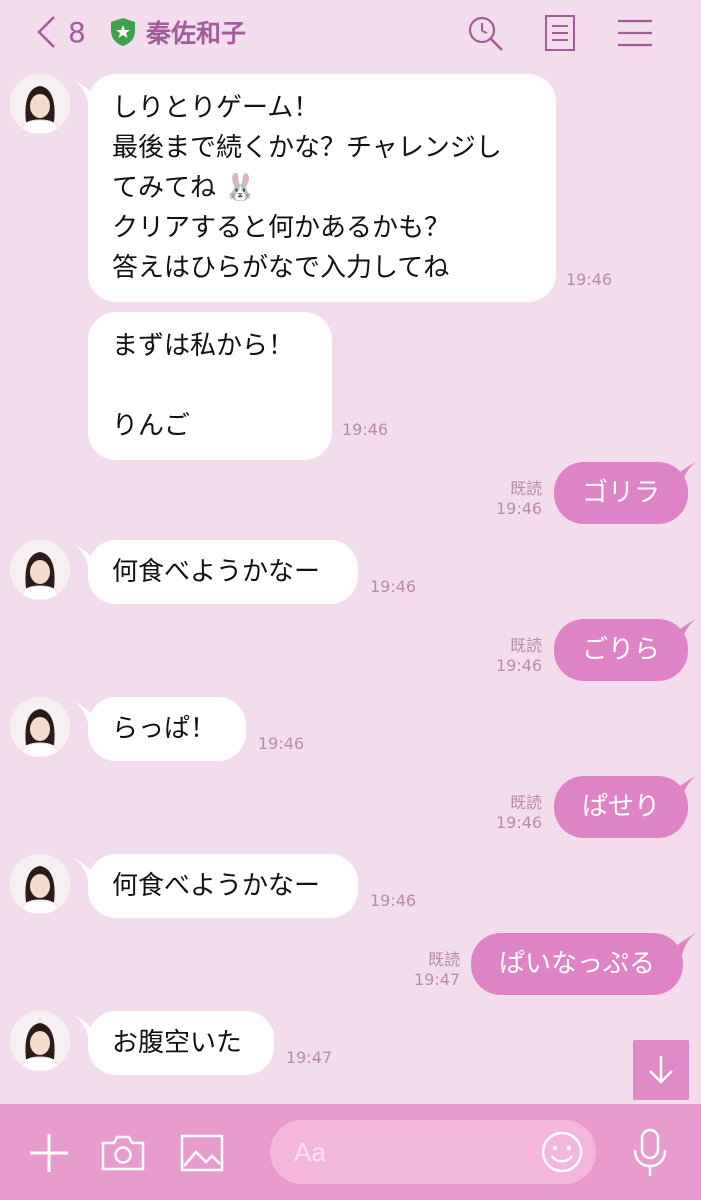 This screenshot has height=1200, width=701. I want to click on search-button, so click(485, 33).